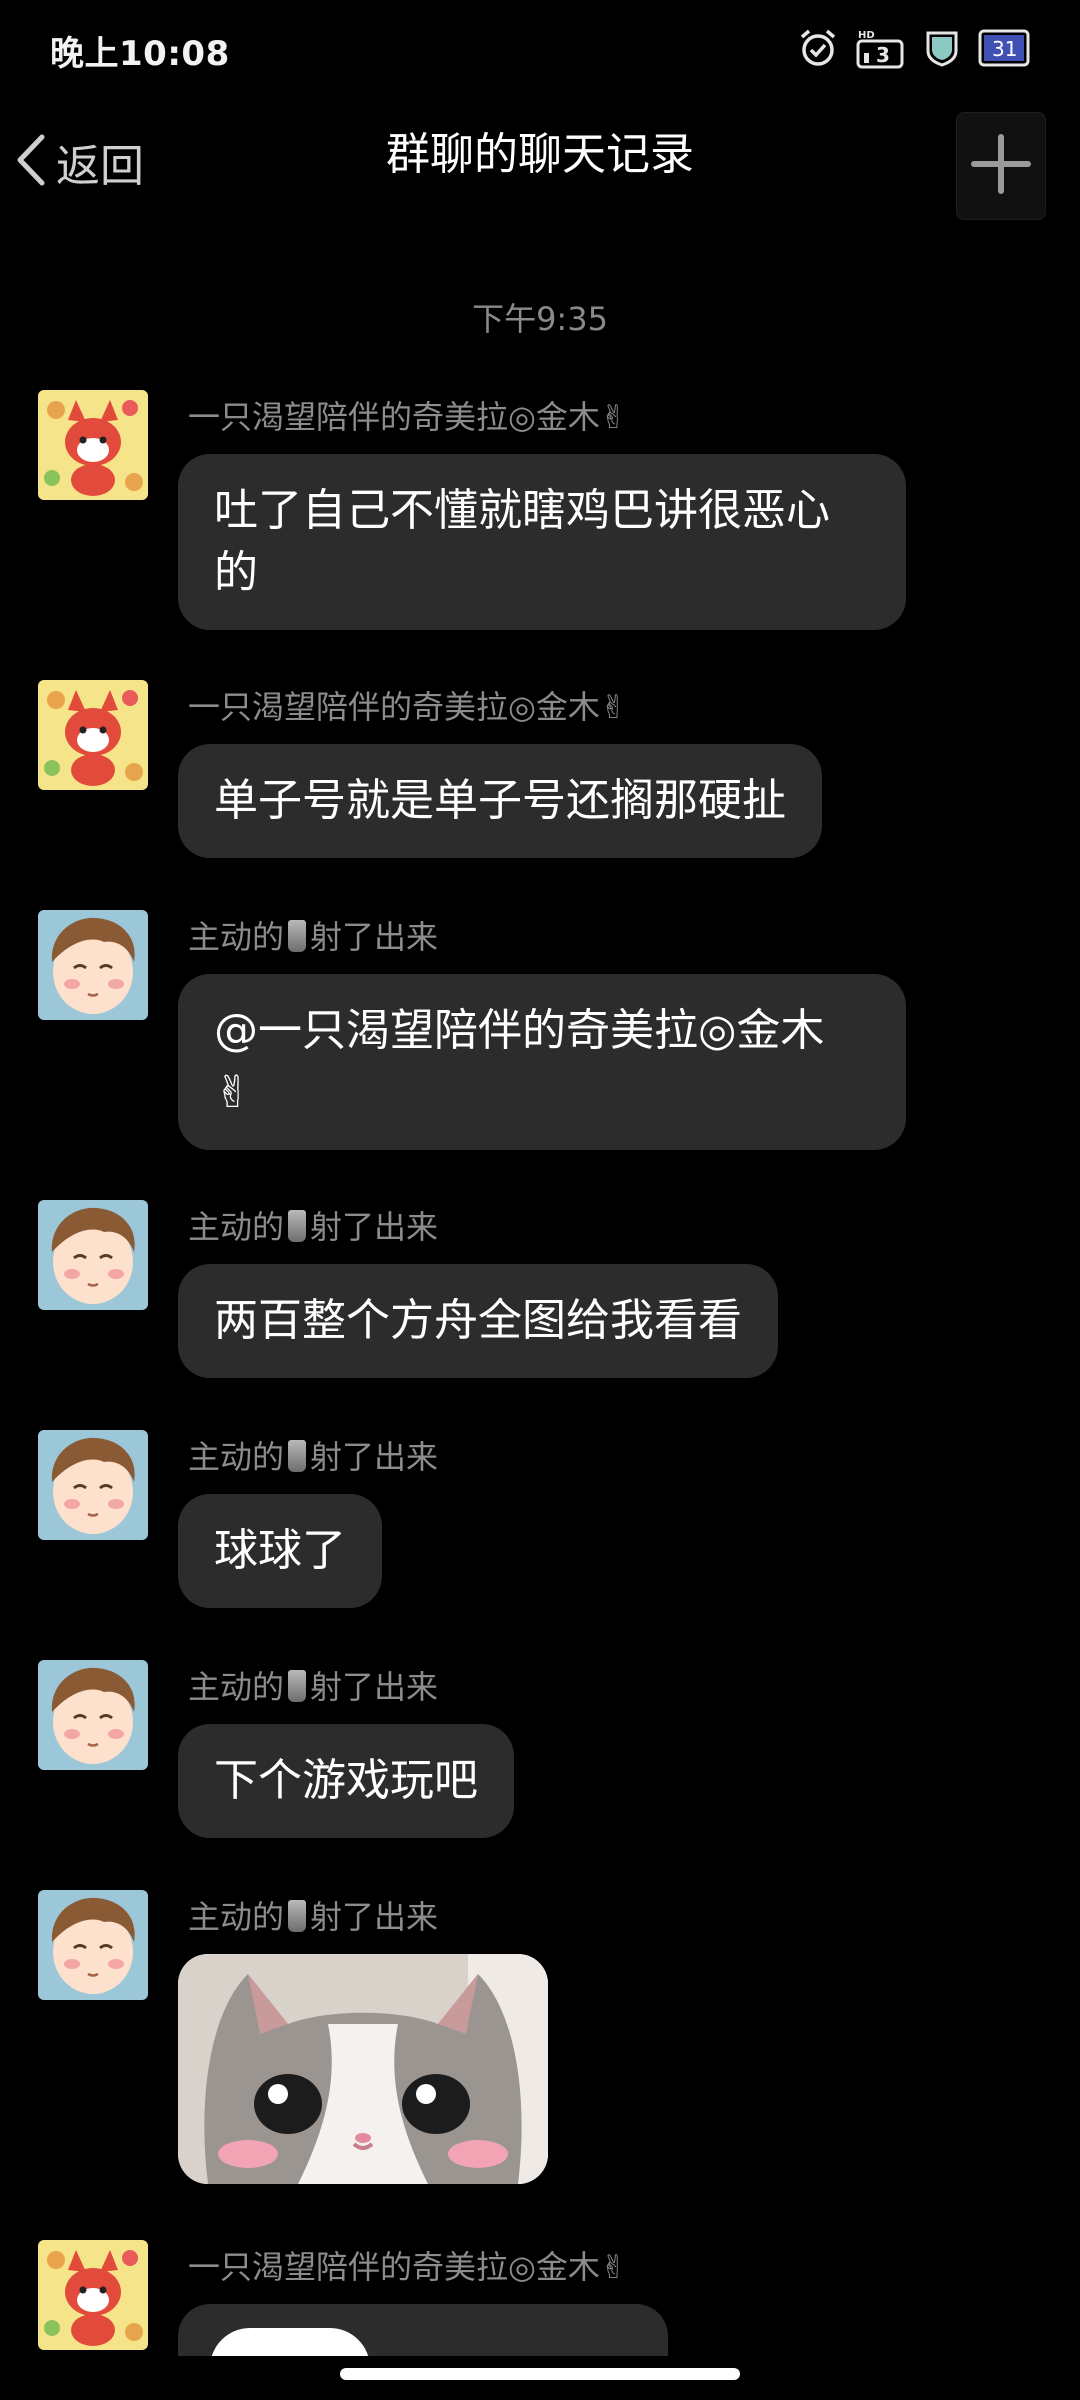  I want to click on message-text: 的, so click(236, 572).